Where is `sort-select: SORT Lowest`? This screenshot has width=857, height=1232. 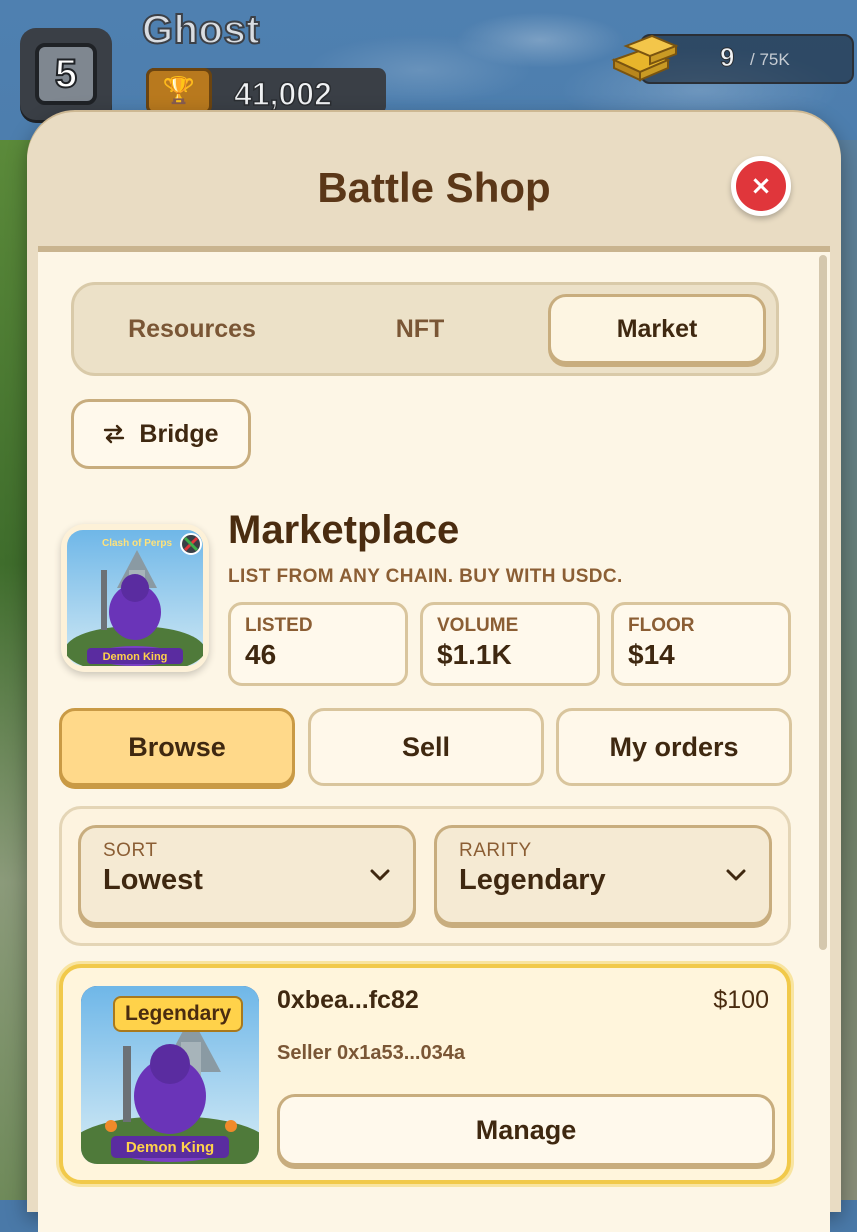 sort-select: SORT Lowest is located at coordinates (247, 875).